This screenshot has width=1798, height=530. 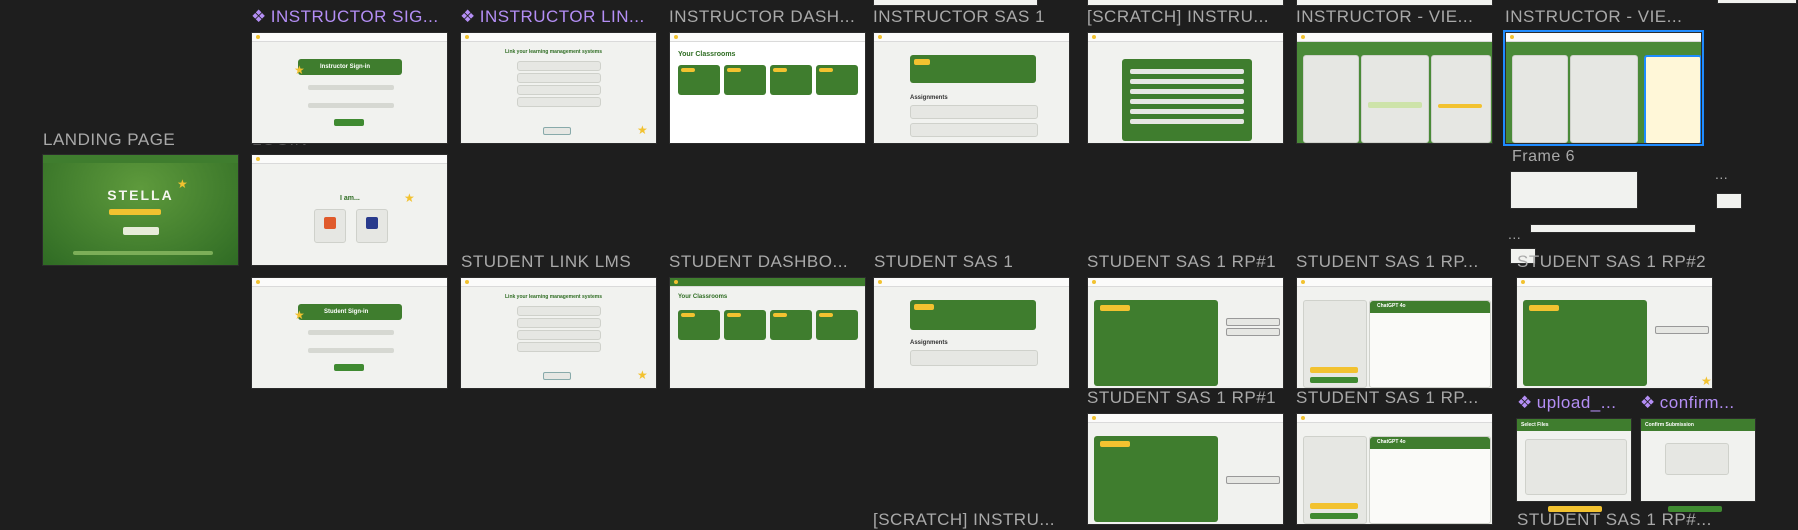 I want to click on stella-title: STELLA, so click(x=140, y=195).